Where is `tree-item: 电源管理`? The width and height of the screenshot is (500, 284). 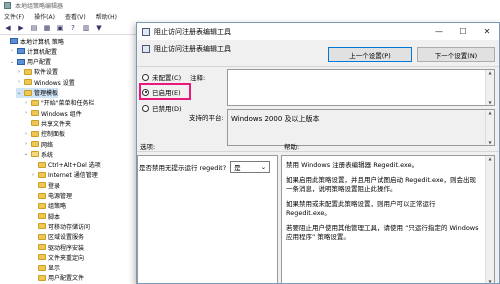 tree-item: 电源管理 is located at coordinates (51, 196).